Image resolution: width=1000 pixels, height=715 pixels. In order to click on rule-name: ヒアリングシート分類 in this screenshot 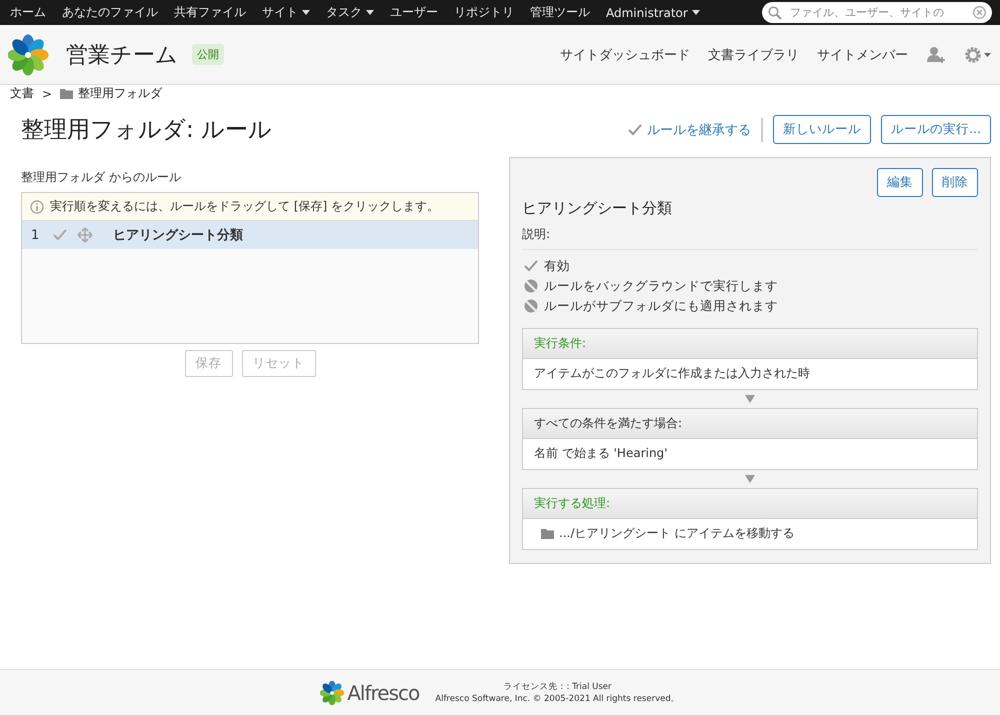, I will do `click(597, 208)`.